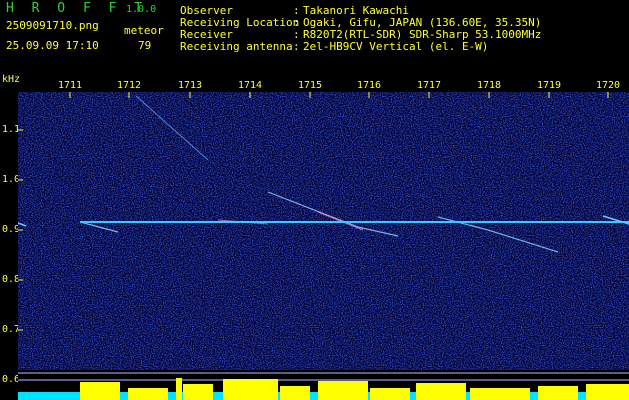 The height and width of the screenshot is (400, 629). Describe the element at coordinates (396, 46) in the screenshot. I see `info-value-antenna: 2el-HB9CV Vertical (el. E-W)` at that location.